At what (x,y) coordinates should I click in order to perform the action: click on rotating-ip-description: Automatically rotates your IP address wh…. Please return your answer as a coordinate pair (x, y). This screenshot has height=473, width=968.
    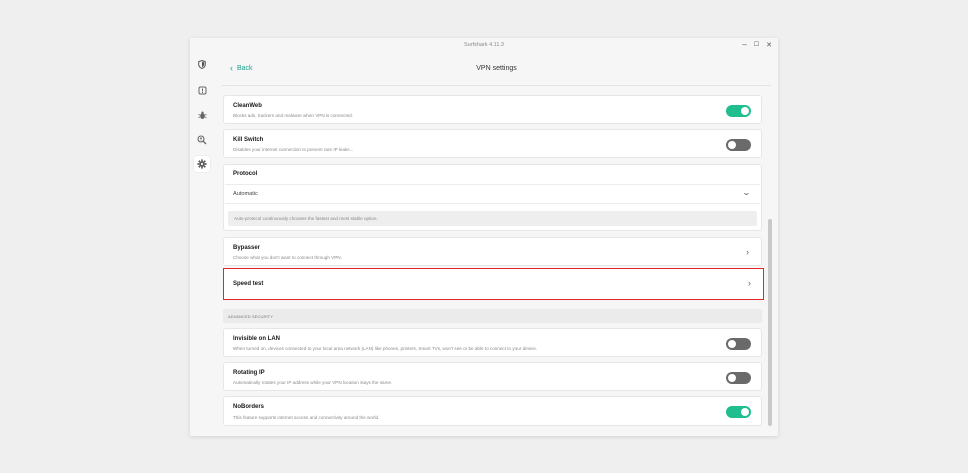
    Looking at the image, I should click on (313, 382).